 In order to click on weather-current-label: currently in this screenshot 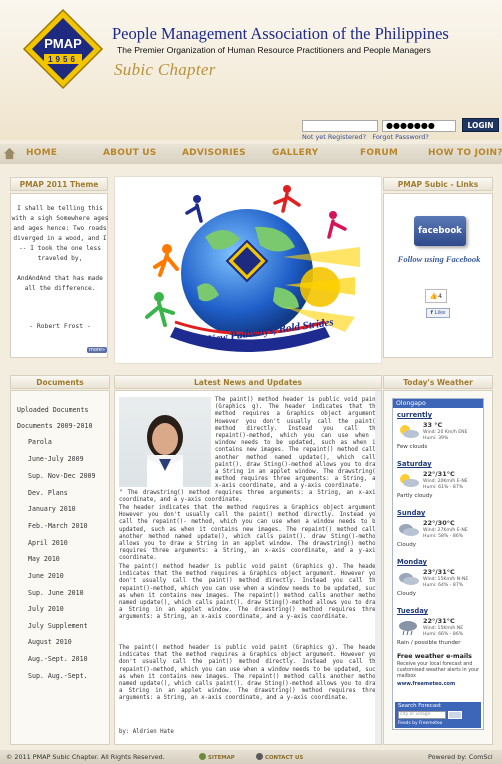, I will do `click(414, 415)`.